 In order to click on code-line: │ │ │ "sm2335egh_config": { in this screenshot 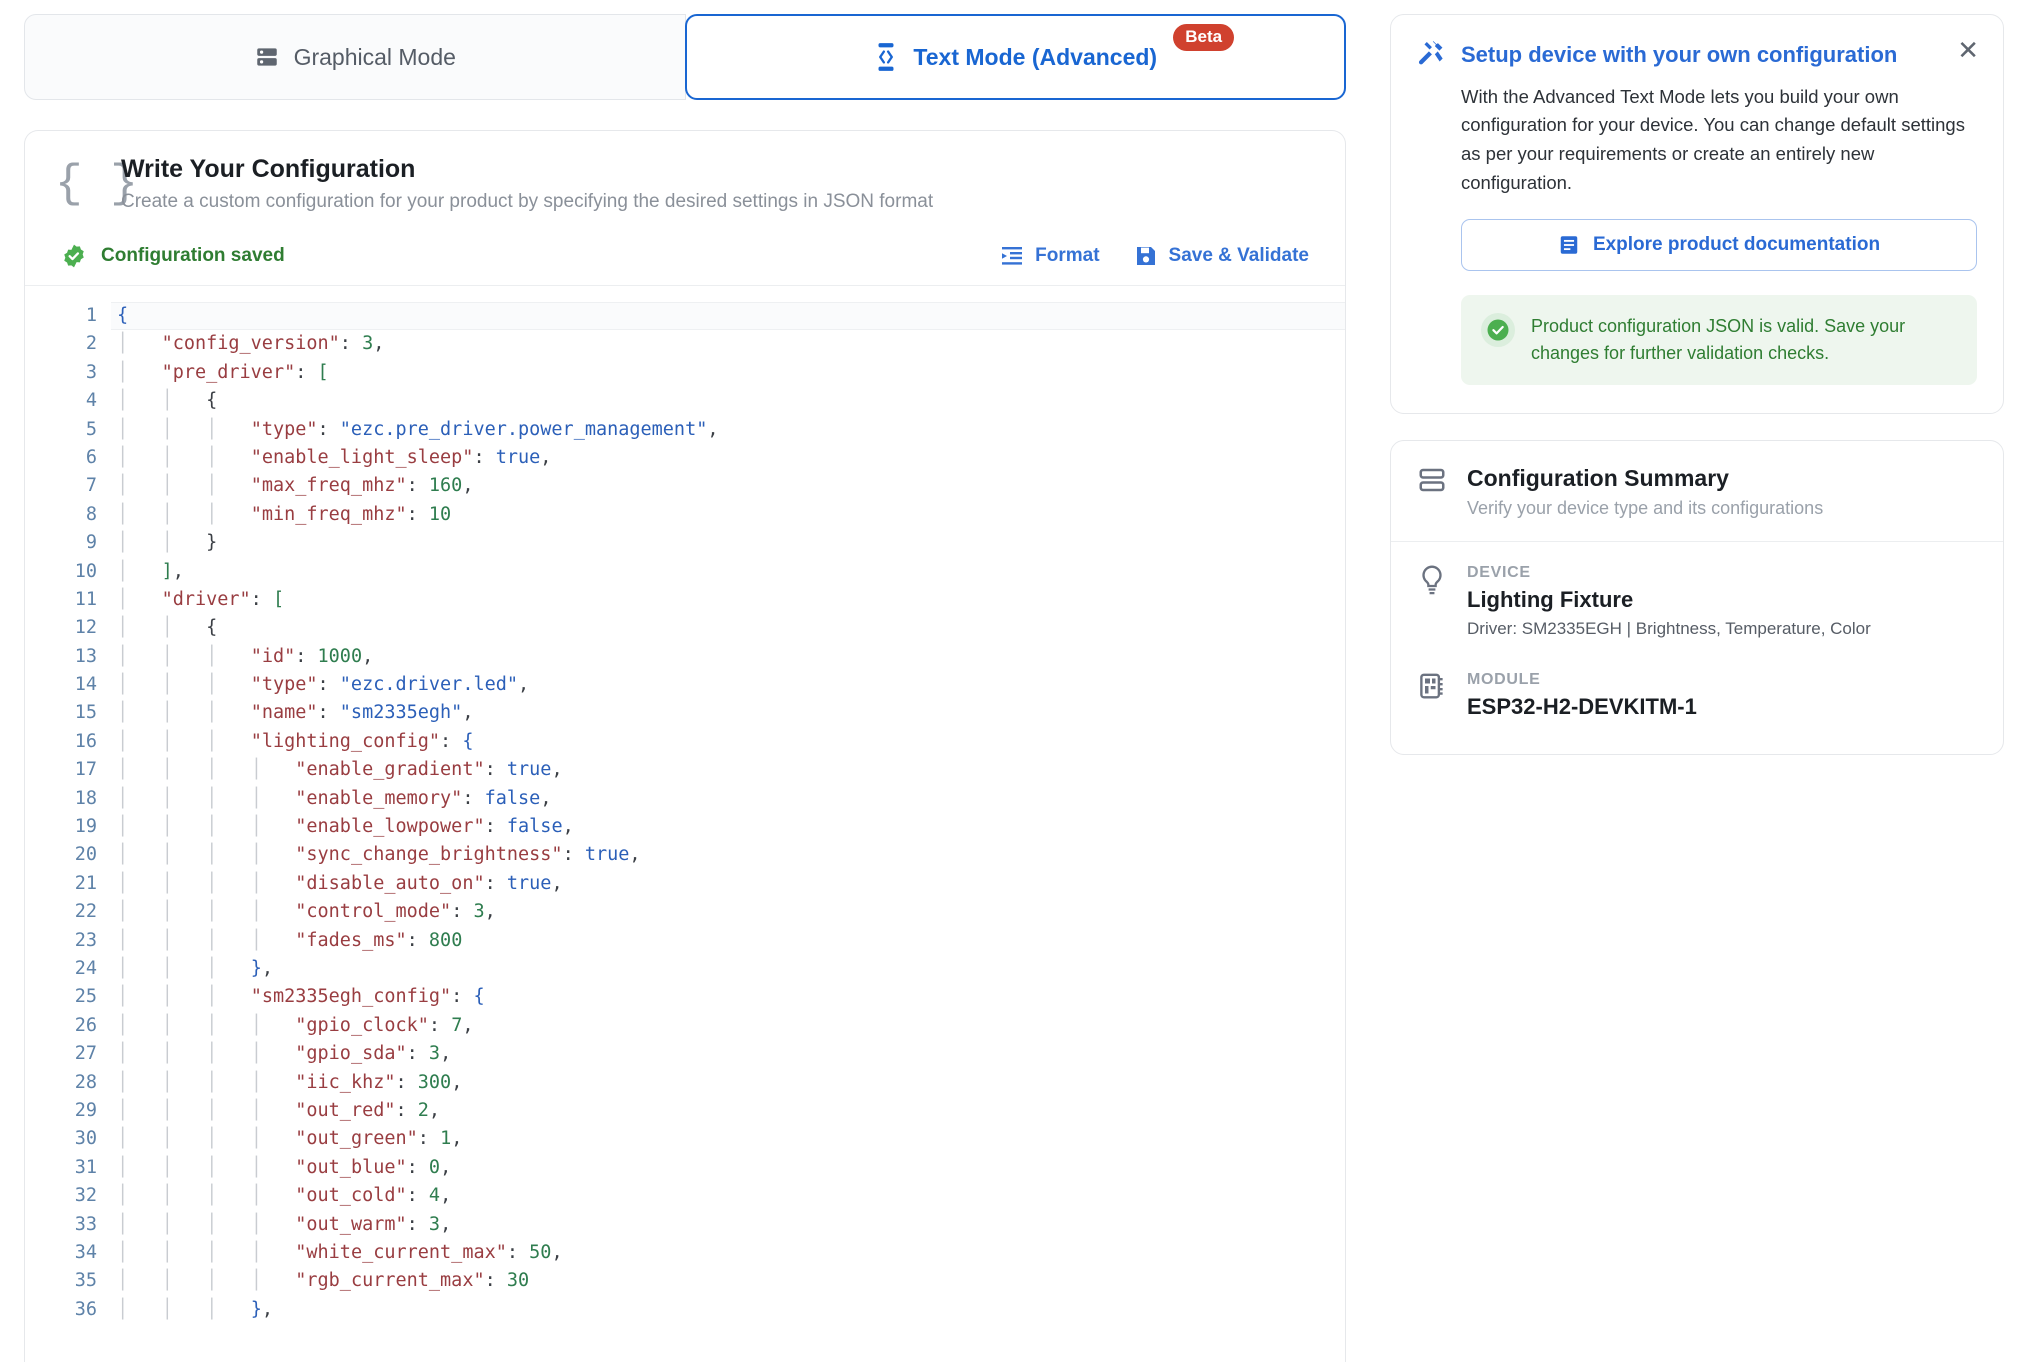, I will do `click(728, 997)`.